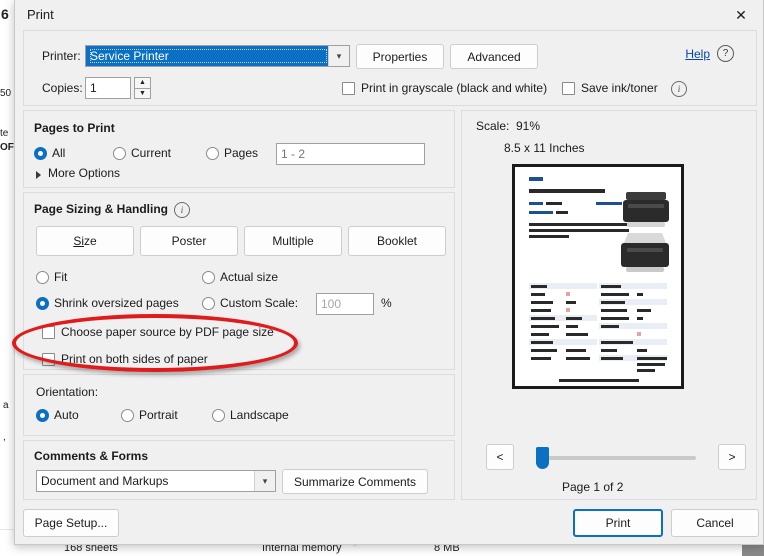 This screenshot has width=764, height=556. I want to click on both-sides-checkbox, so click(48, 359).